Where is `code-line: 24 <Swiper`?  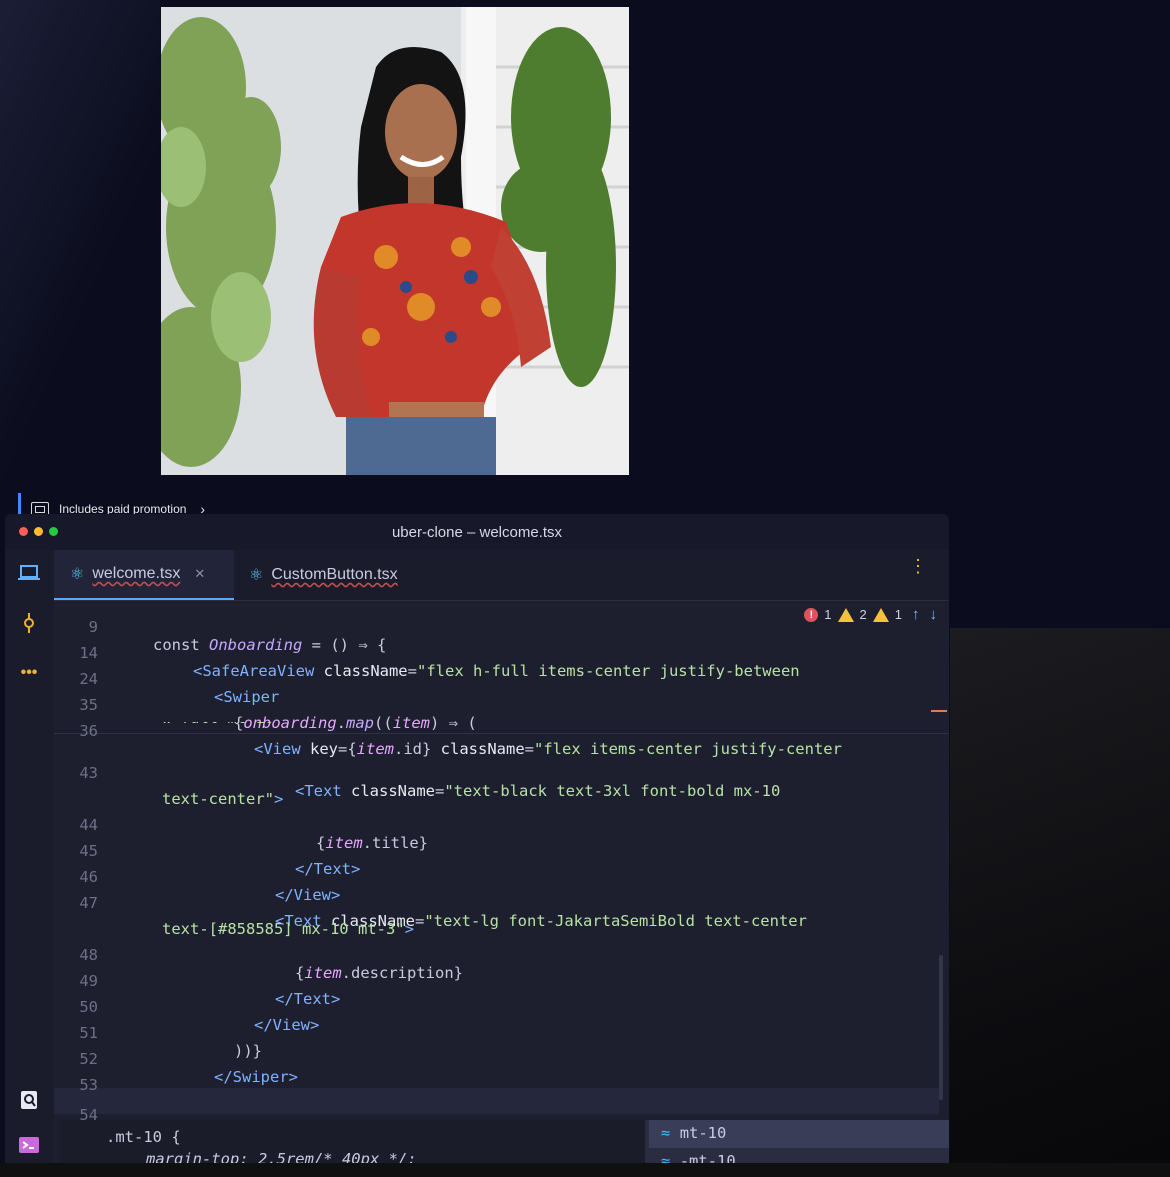
code-line: 24 <Swiper is located at coordinates (501, 679).